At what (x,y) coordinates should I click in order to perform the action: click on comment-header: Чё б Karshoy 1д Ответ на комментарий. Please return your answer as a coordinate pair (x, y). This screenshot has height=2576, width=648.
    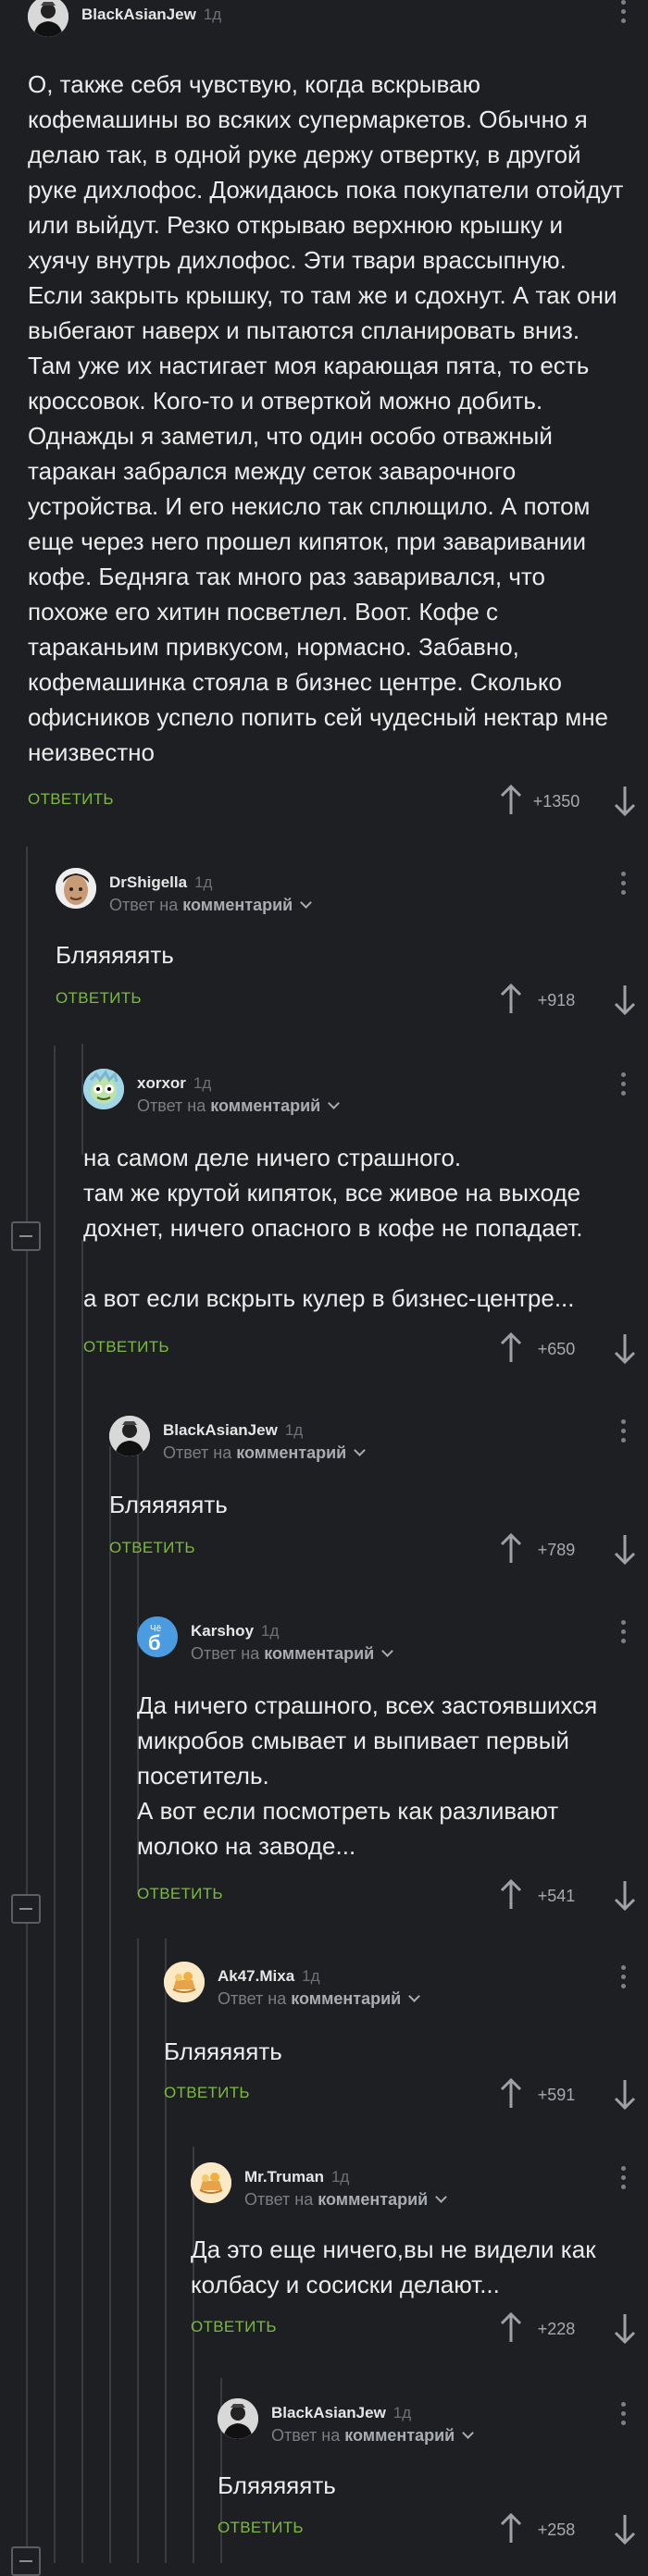
    Looking at the image, I should click on (392, 1644).